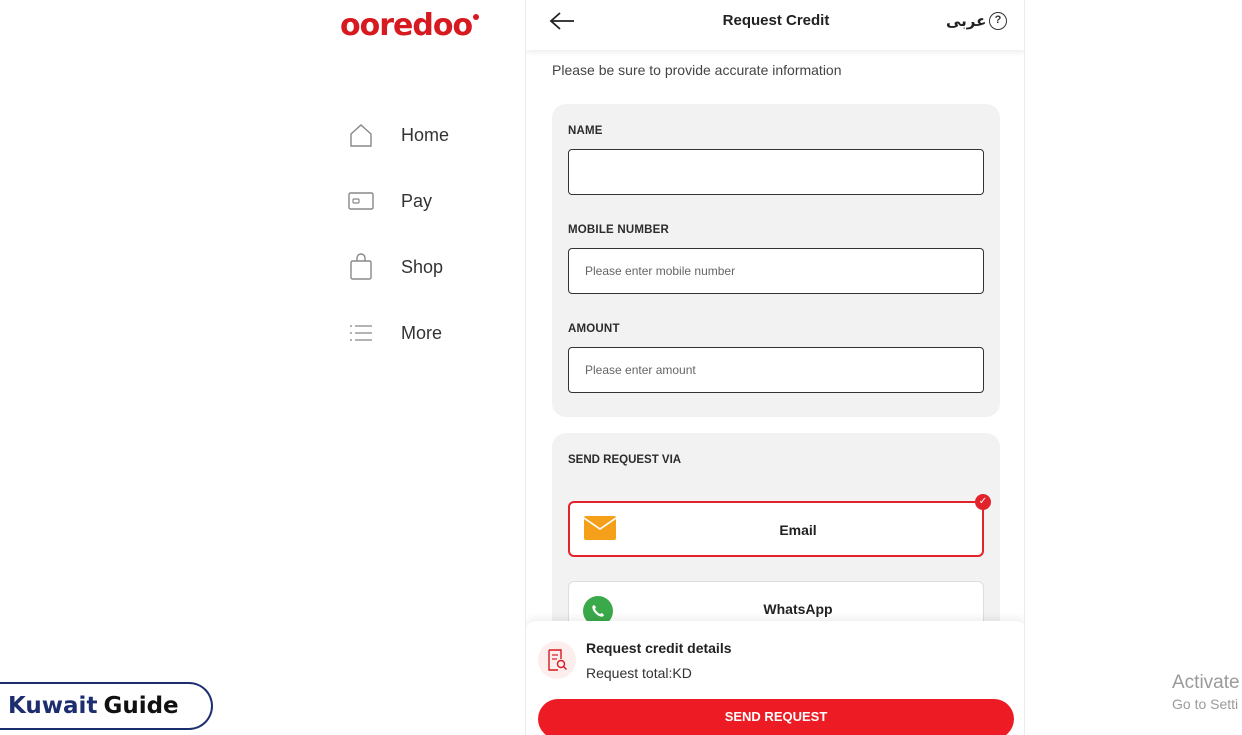 This screenshot has width=1242, height=735. I want to click on mobile-label: MOBILE NUMBER, so click(618, 230).